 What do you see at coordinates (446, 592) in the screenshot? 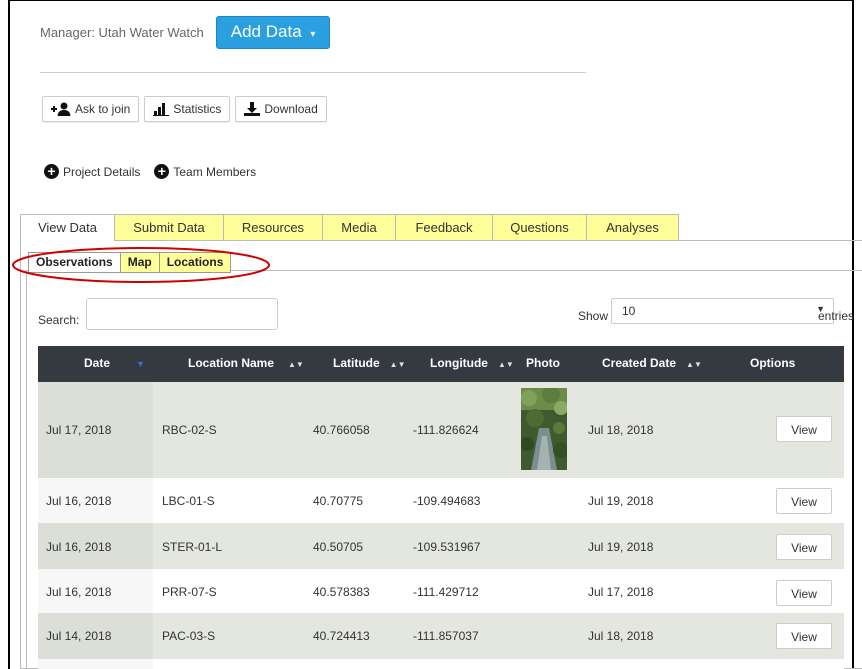
I see `row-longitude: -111.429712` at bounding box center [446, 592].